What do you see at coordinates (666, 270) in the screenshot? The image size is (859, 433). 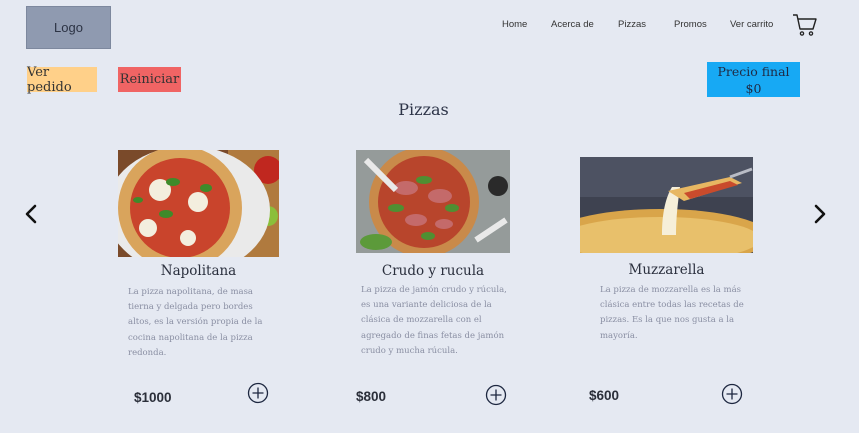 I see `product-name: Muzzarella` at bounding box center [666, 270].